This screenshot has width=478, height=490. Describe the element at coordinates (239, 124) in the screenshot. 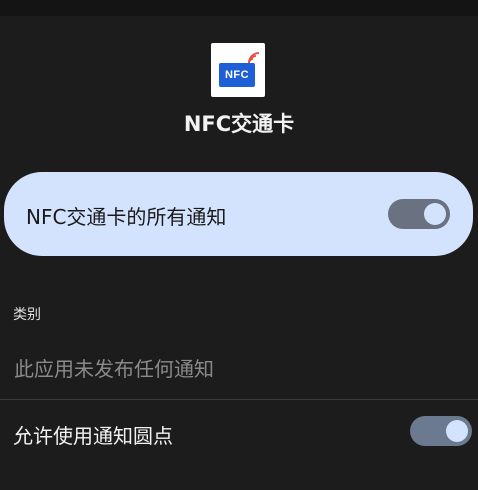

I see `app-title: NFC交通卡` at that location.